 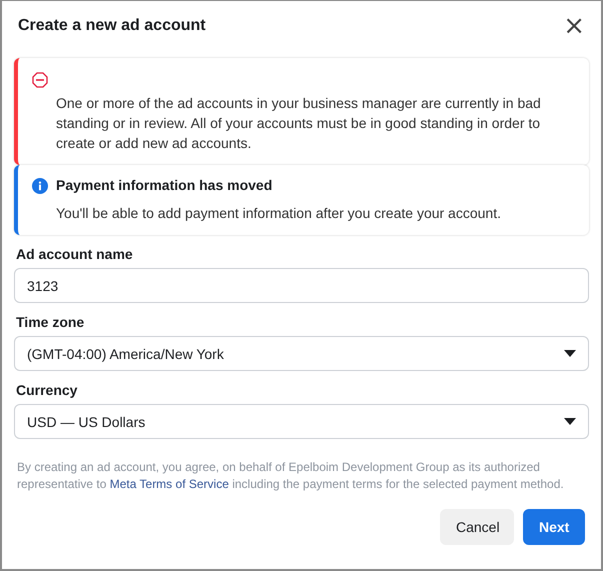 I want to click on legal-text: By creating an ad account, you agree, on behalf of Epelboim Development Group as its authorized representative to Meta Terms of Service including the payment terms for the selected payment method., so click(x=291, y=476).